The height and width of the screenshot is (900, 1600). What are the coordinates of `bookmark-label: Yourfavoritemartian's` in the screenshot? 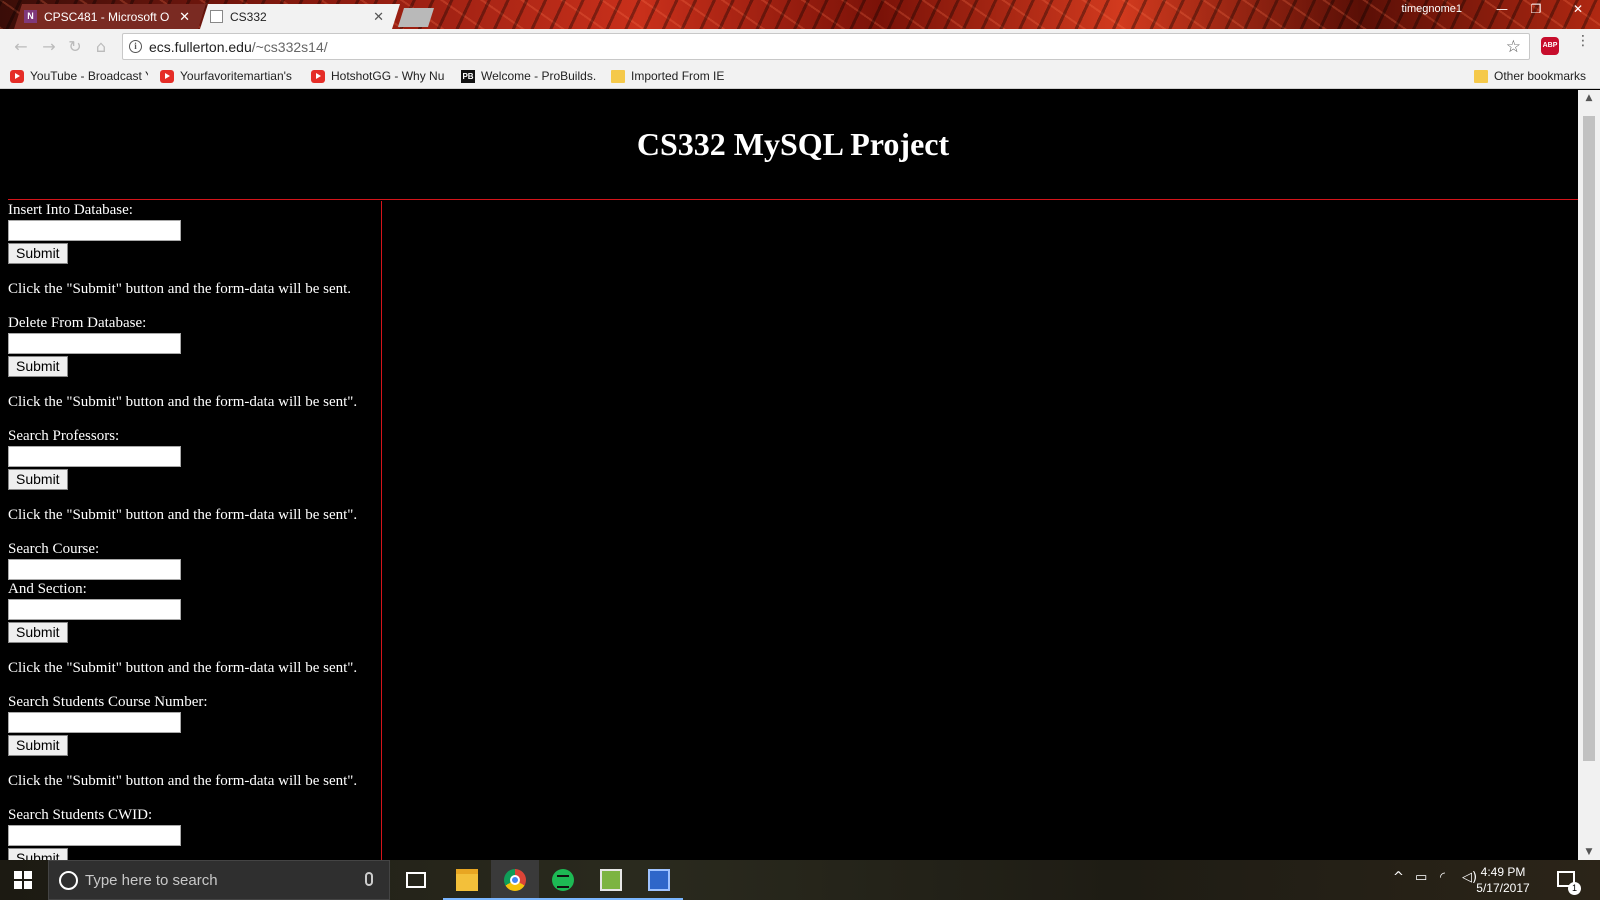 It's located at (236, 76).